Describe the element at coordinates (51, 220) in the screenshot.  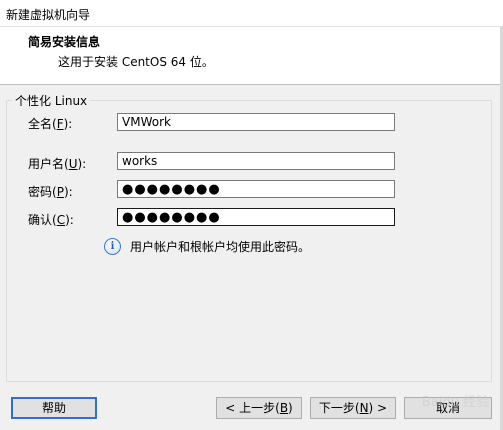
I see `confirm-label: 确认(C):` at that location.